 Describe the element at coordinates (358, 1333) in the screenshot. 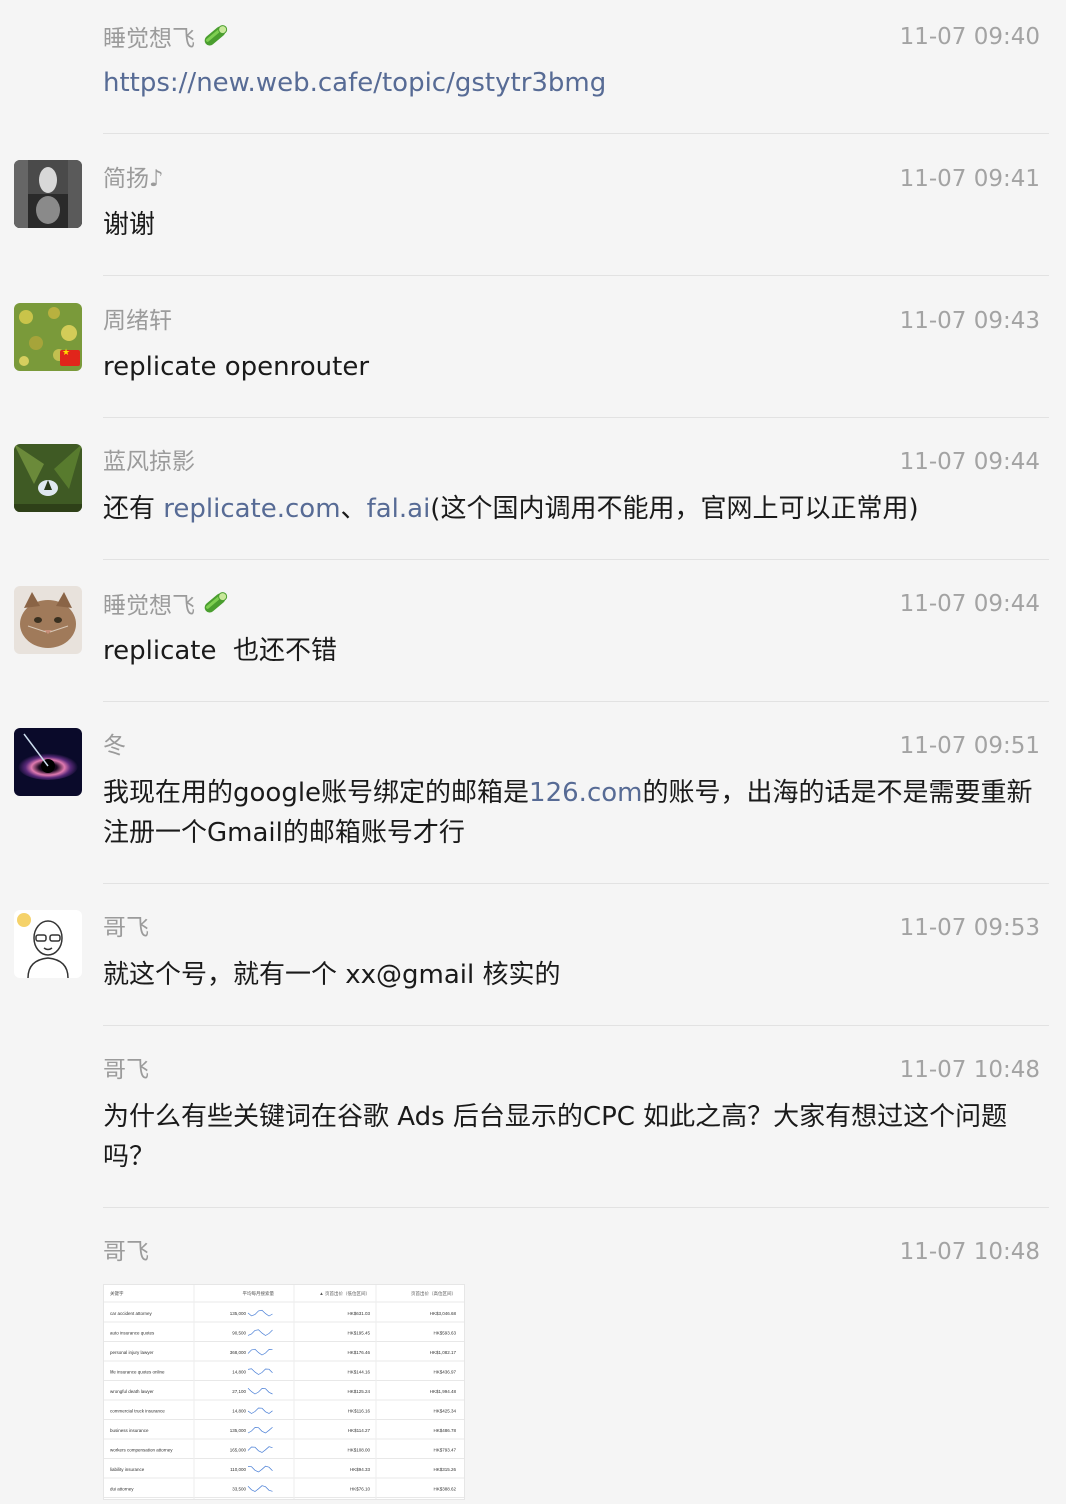

I see `table-cell: HK$195.45` at that location.